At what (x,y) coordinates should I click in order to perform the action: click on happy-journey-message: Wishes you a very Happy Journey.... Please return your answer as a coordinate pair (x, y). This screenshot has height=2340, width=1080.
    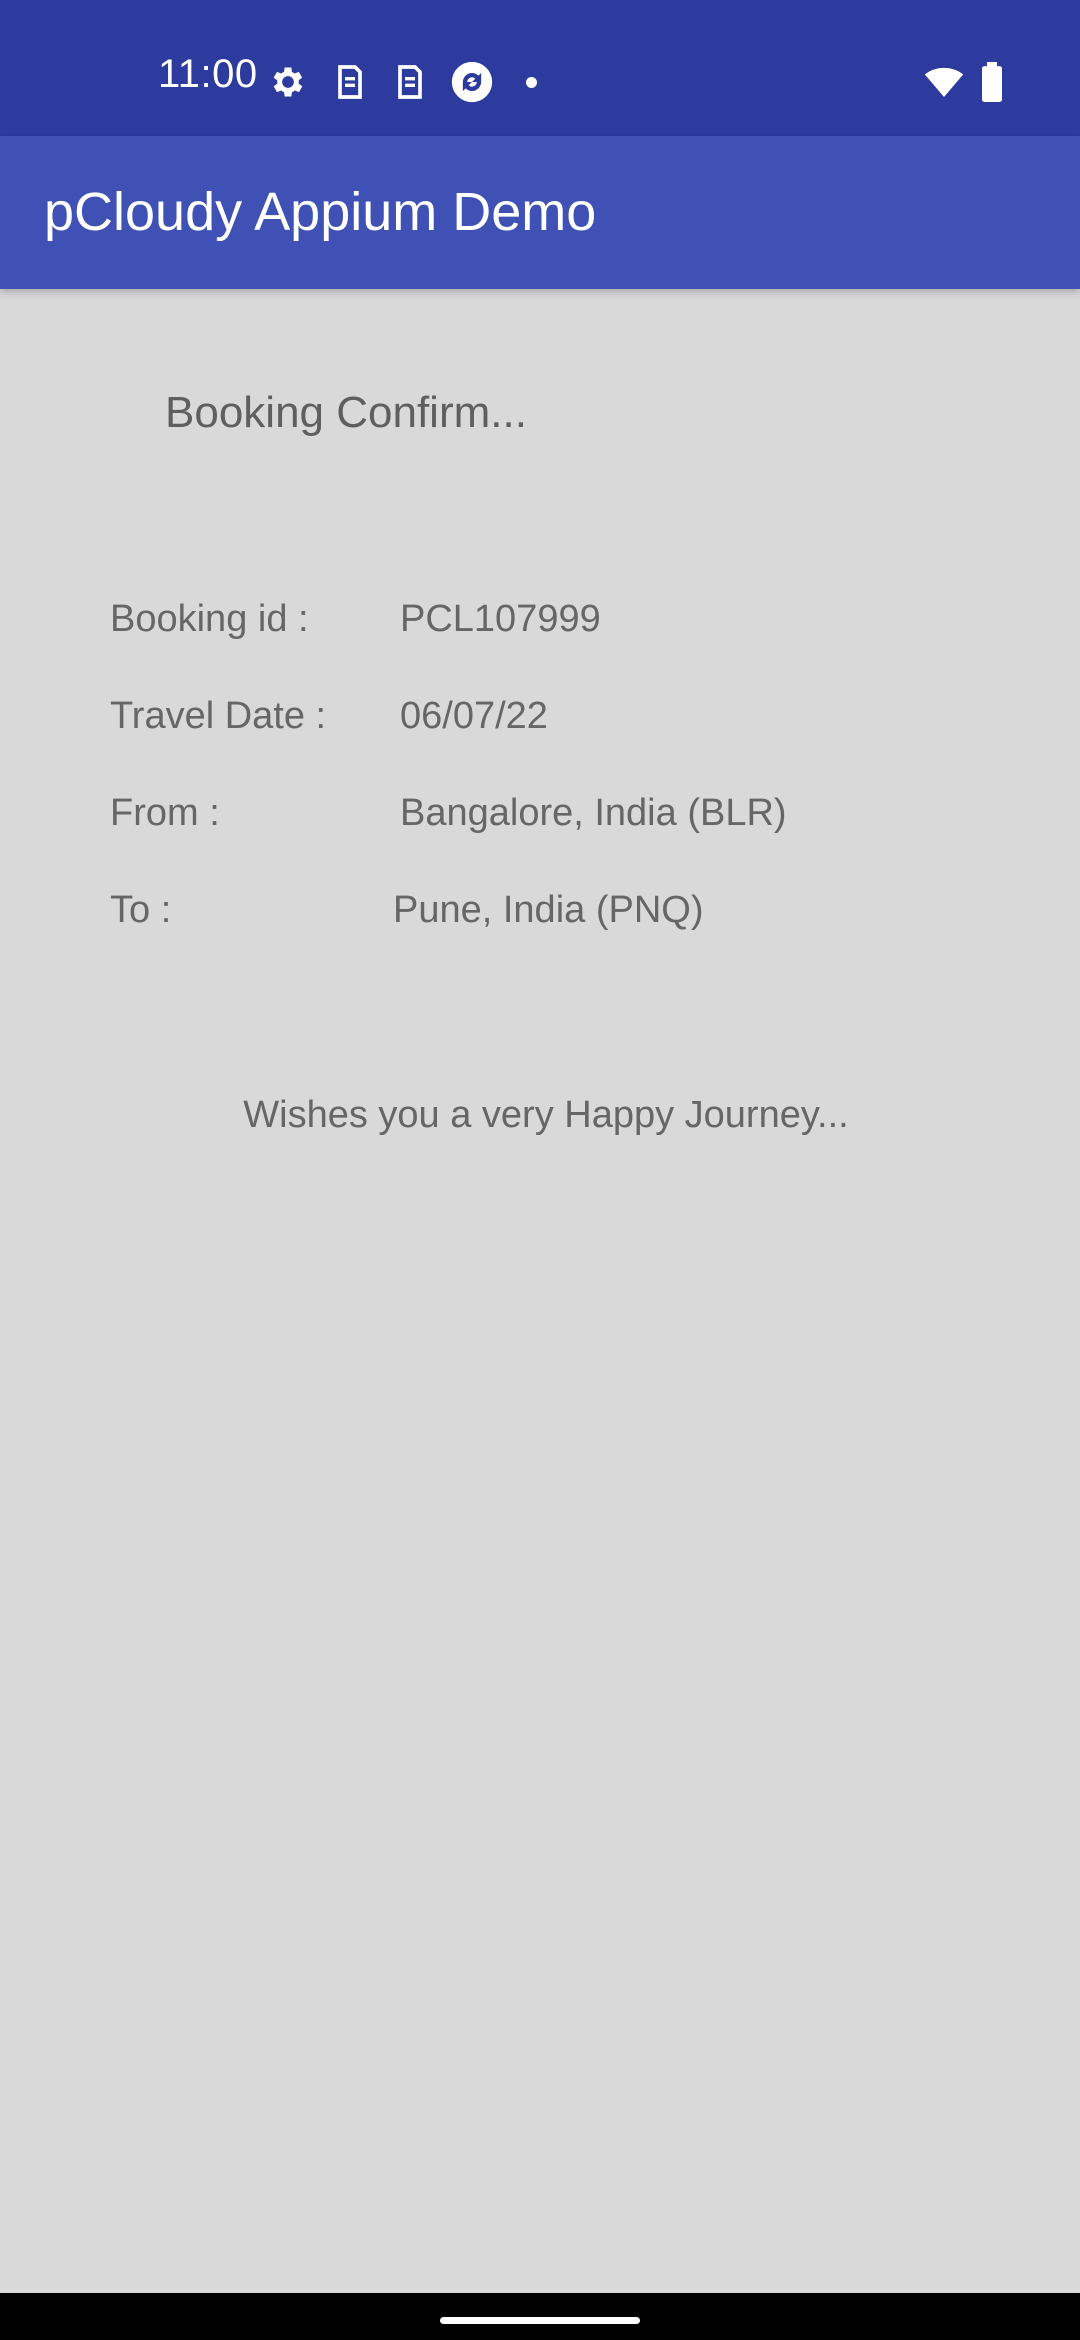
    Looking at the image, I should click on (546, 1115).